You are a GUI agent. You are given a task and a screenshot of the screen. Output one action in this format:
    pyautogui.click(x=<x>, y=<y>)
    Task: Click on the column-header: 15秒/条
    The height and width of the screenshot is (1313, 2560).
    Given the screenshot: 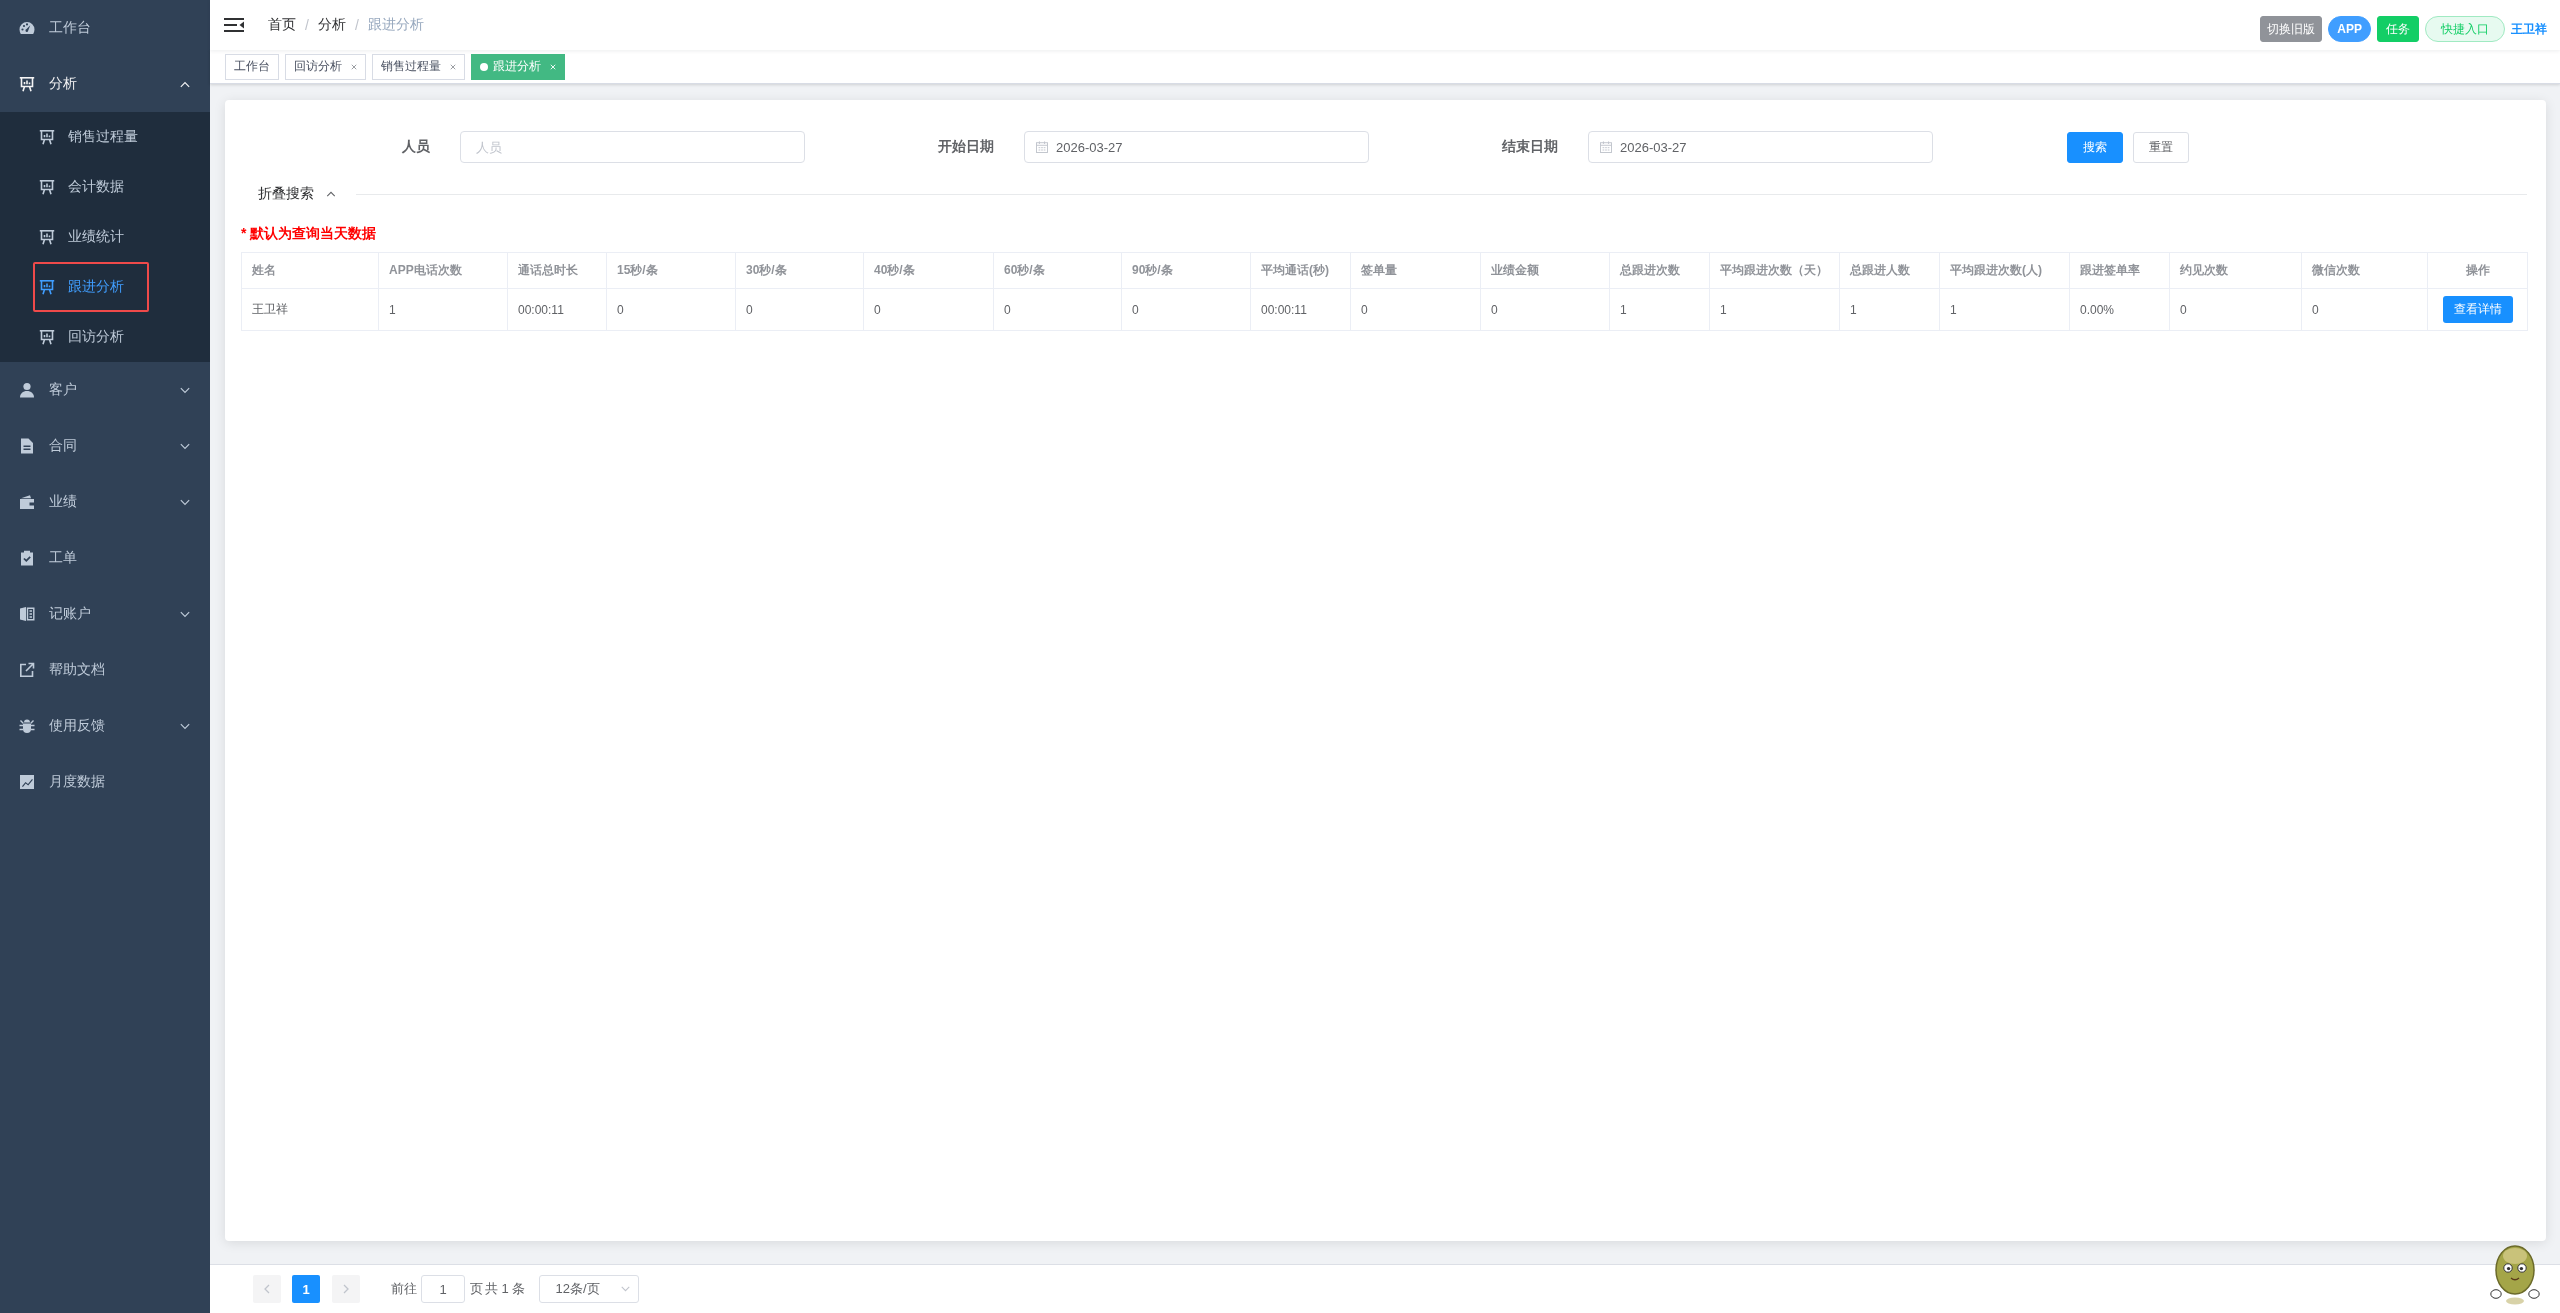 What is the action you would take?
    pyautogui.click(x=671, y=271)
    